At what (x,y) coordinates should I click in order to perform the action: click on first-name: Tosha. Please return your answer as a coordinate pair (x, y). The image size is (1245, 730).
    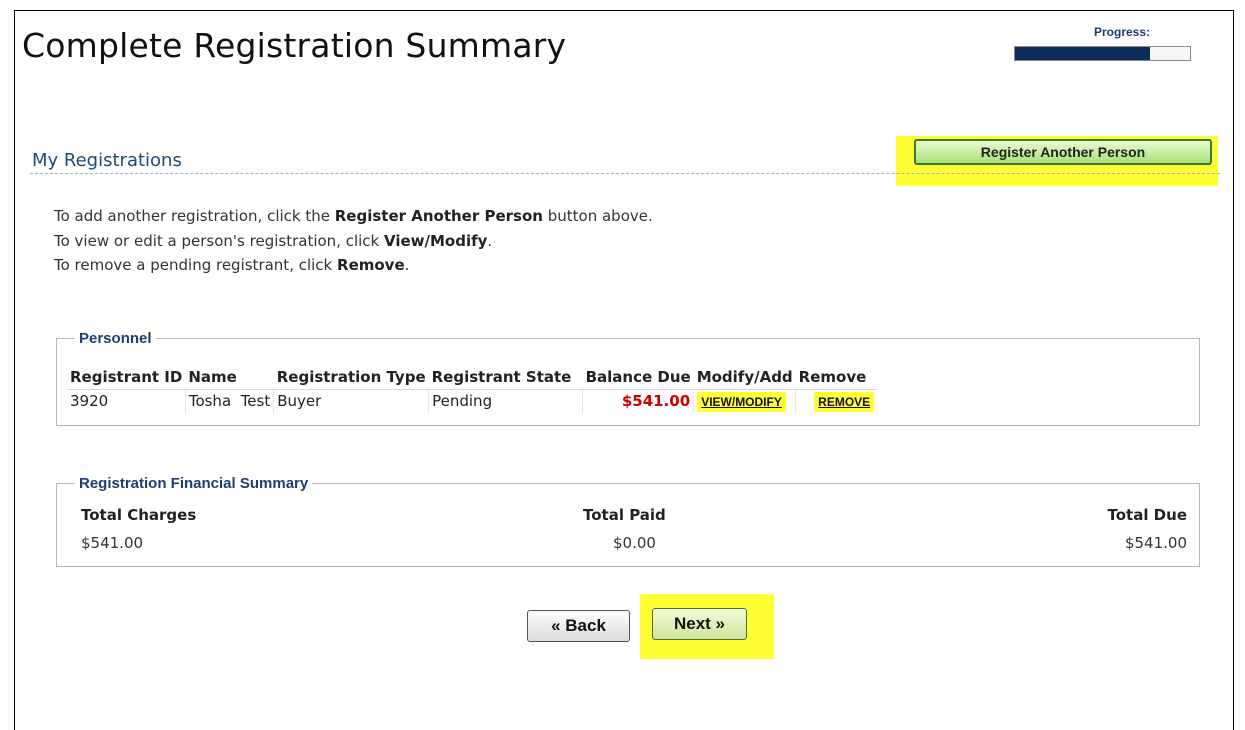
    Looking at the image, I should click on (210, 401).